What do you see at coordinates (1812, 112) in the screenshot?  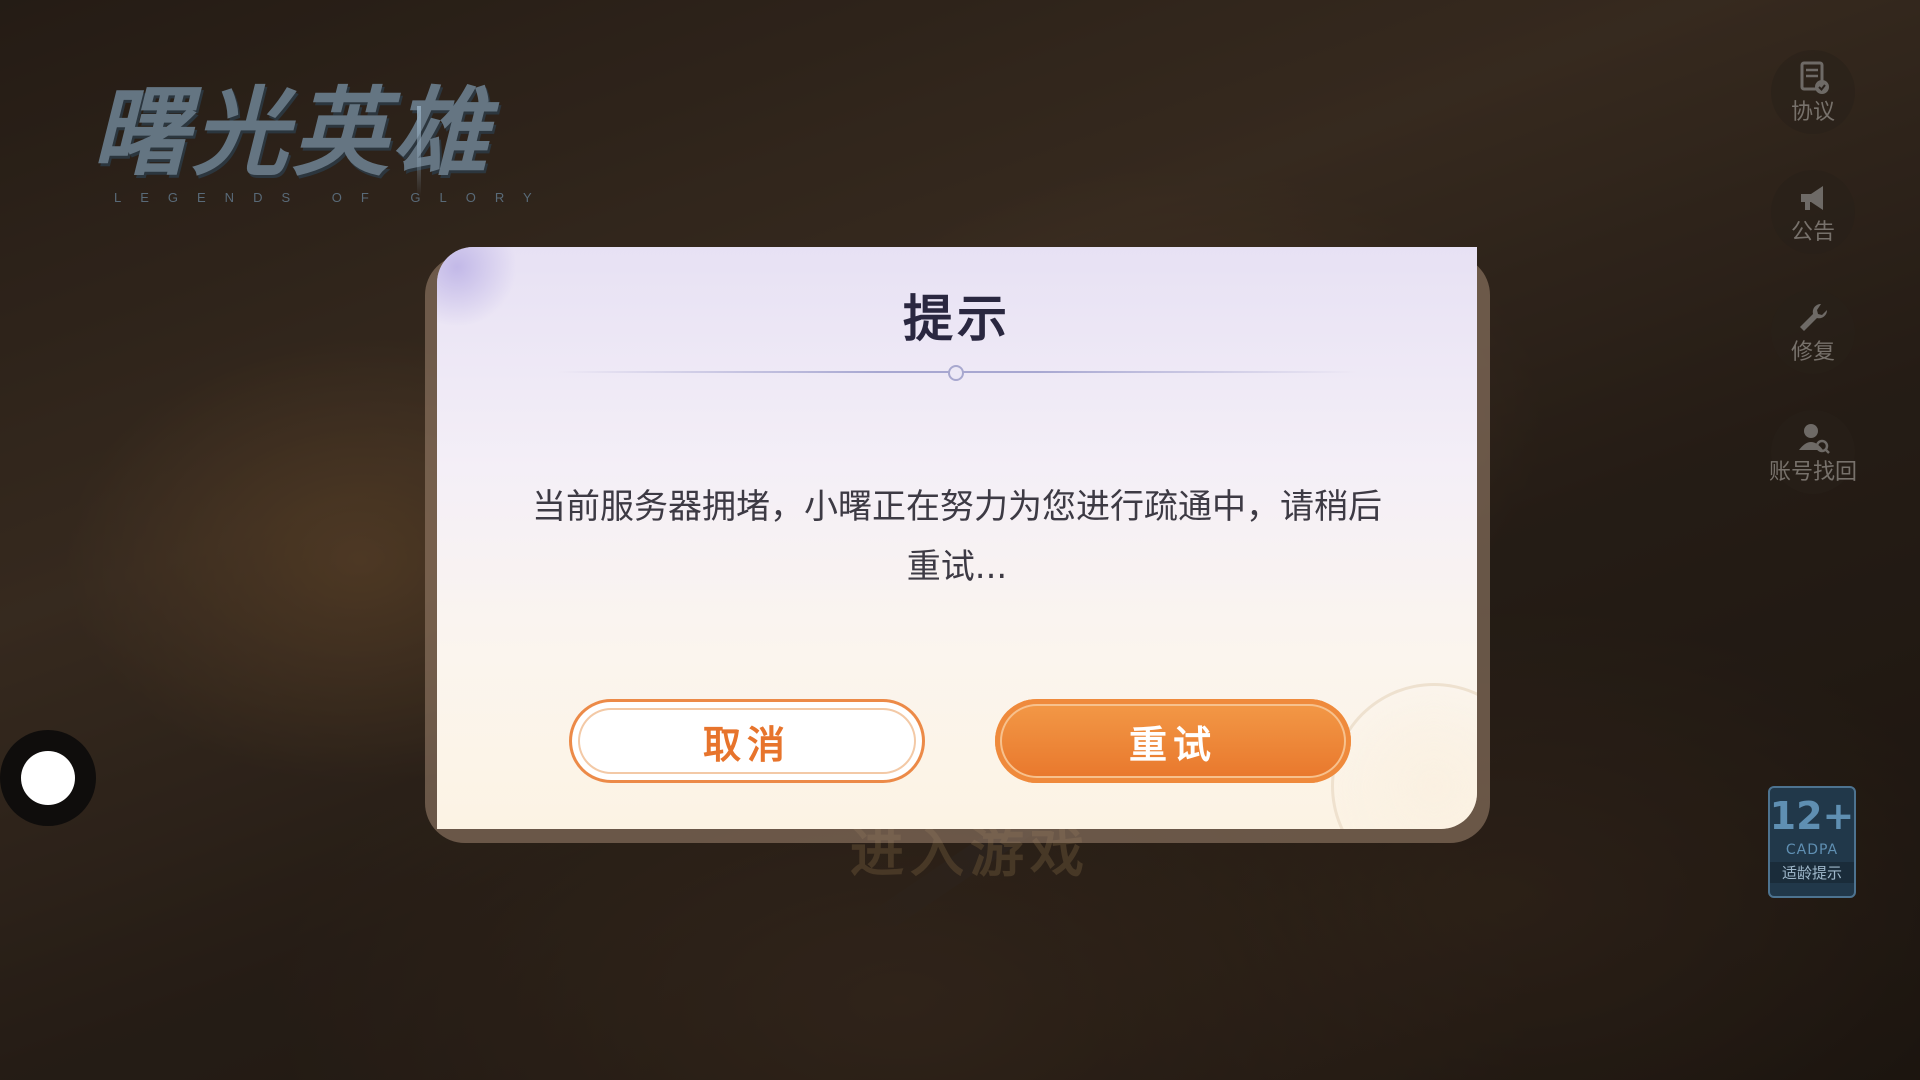 I see `side-item-label: 协议` at bounding box center [1812, 112].